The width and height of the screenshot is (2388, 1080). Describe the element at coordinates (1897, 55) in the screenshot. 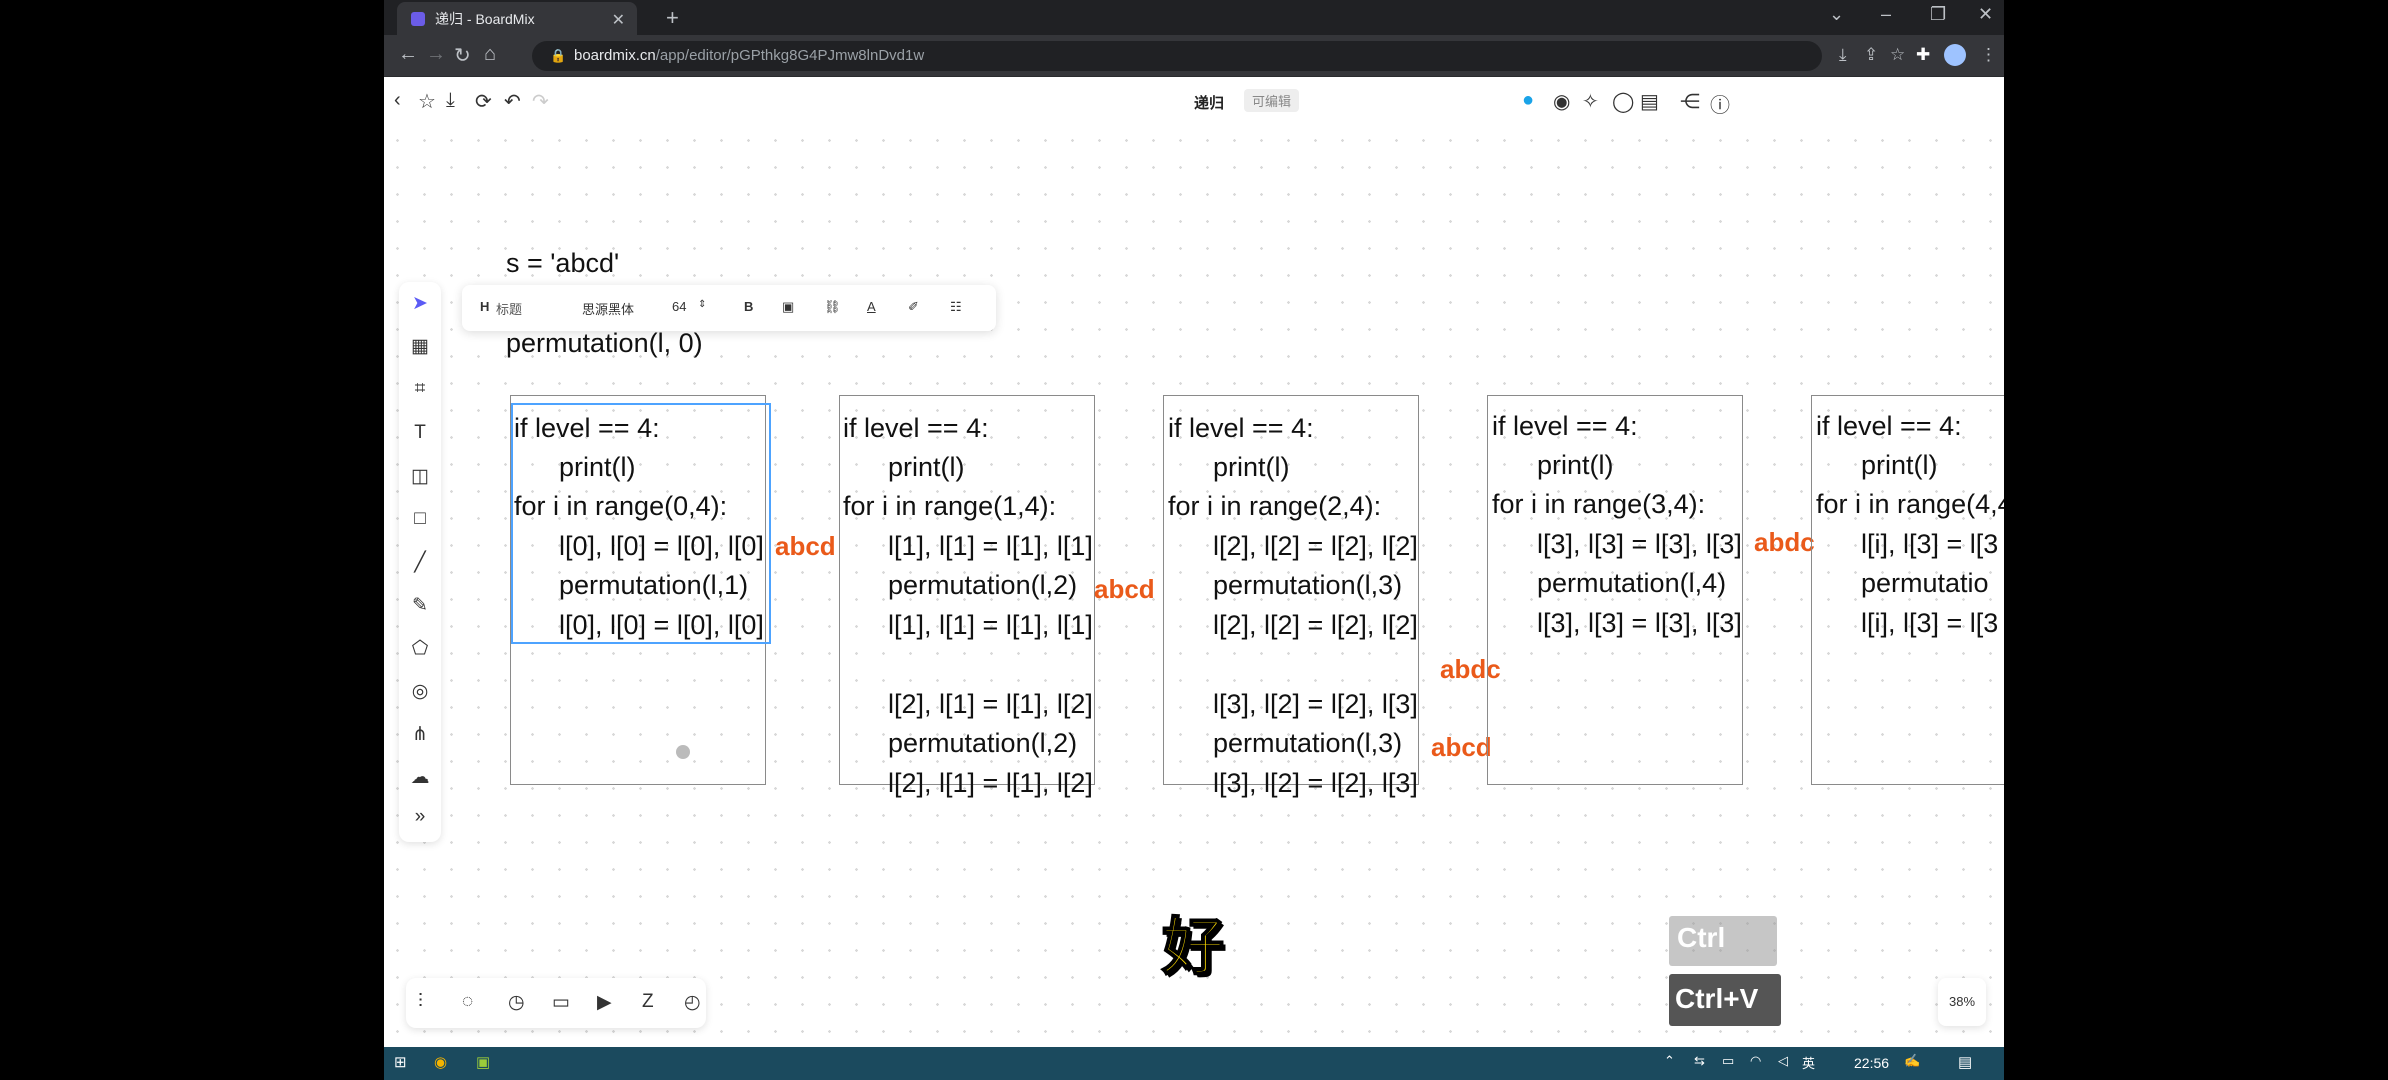

I see `bookmark-star-icon: ☆` at that location.